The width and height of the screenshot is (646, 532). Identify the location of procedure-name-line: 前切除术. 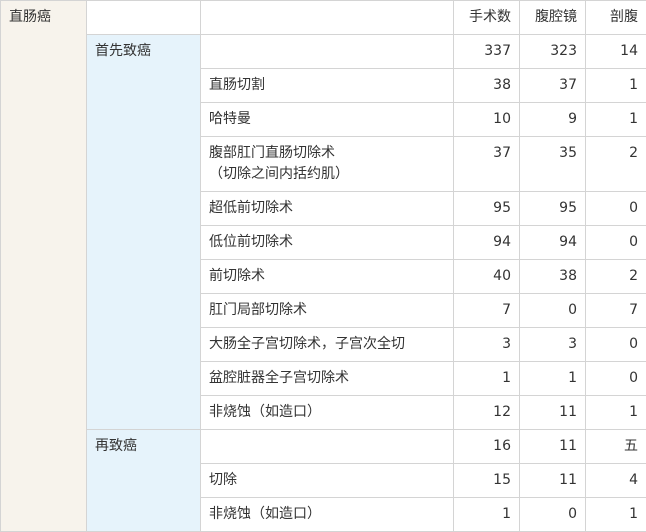
(327, 276).